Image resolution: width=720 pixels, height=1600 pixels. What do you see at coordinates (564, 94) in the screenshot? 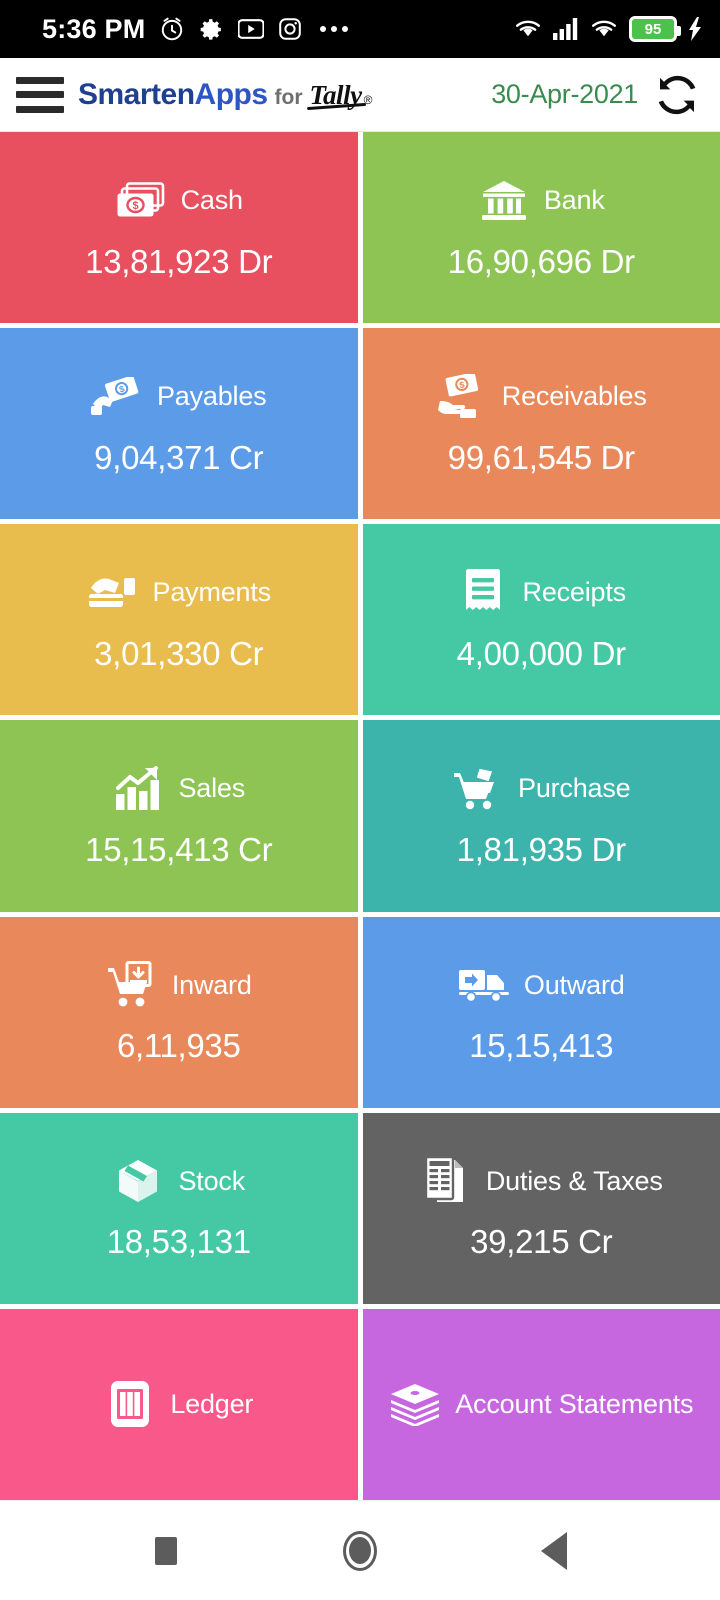
I see `as-of-date: 30-Apr-2021` at bounding box center [564, 94].